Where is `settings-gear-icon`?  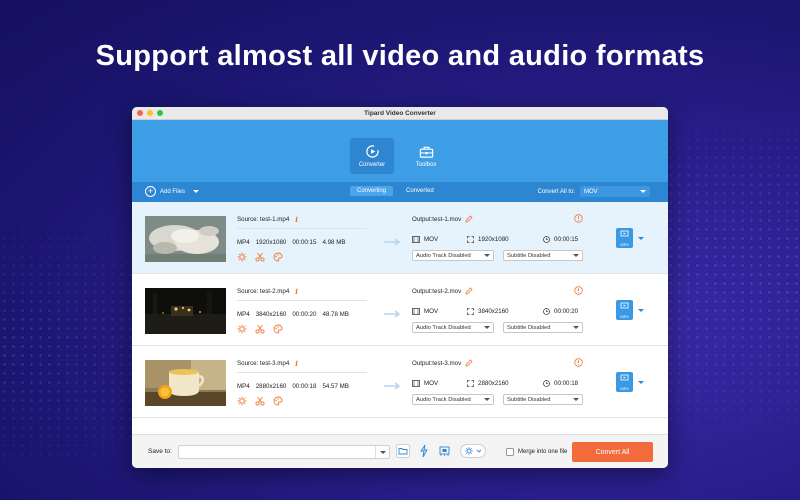
settings-gear-icon is located at coordinates (473, 451).